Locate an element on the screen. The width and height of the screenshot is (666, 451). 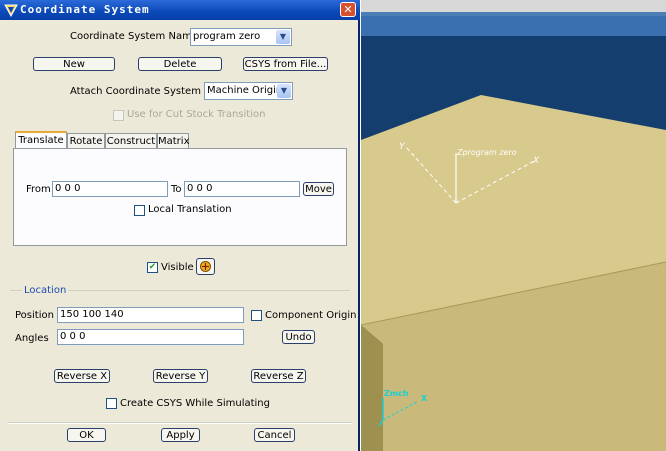
cut-stock-label: Use for Cut Stock Transition is located at coordinates (196, 114).